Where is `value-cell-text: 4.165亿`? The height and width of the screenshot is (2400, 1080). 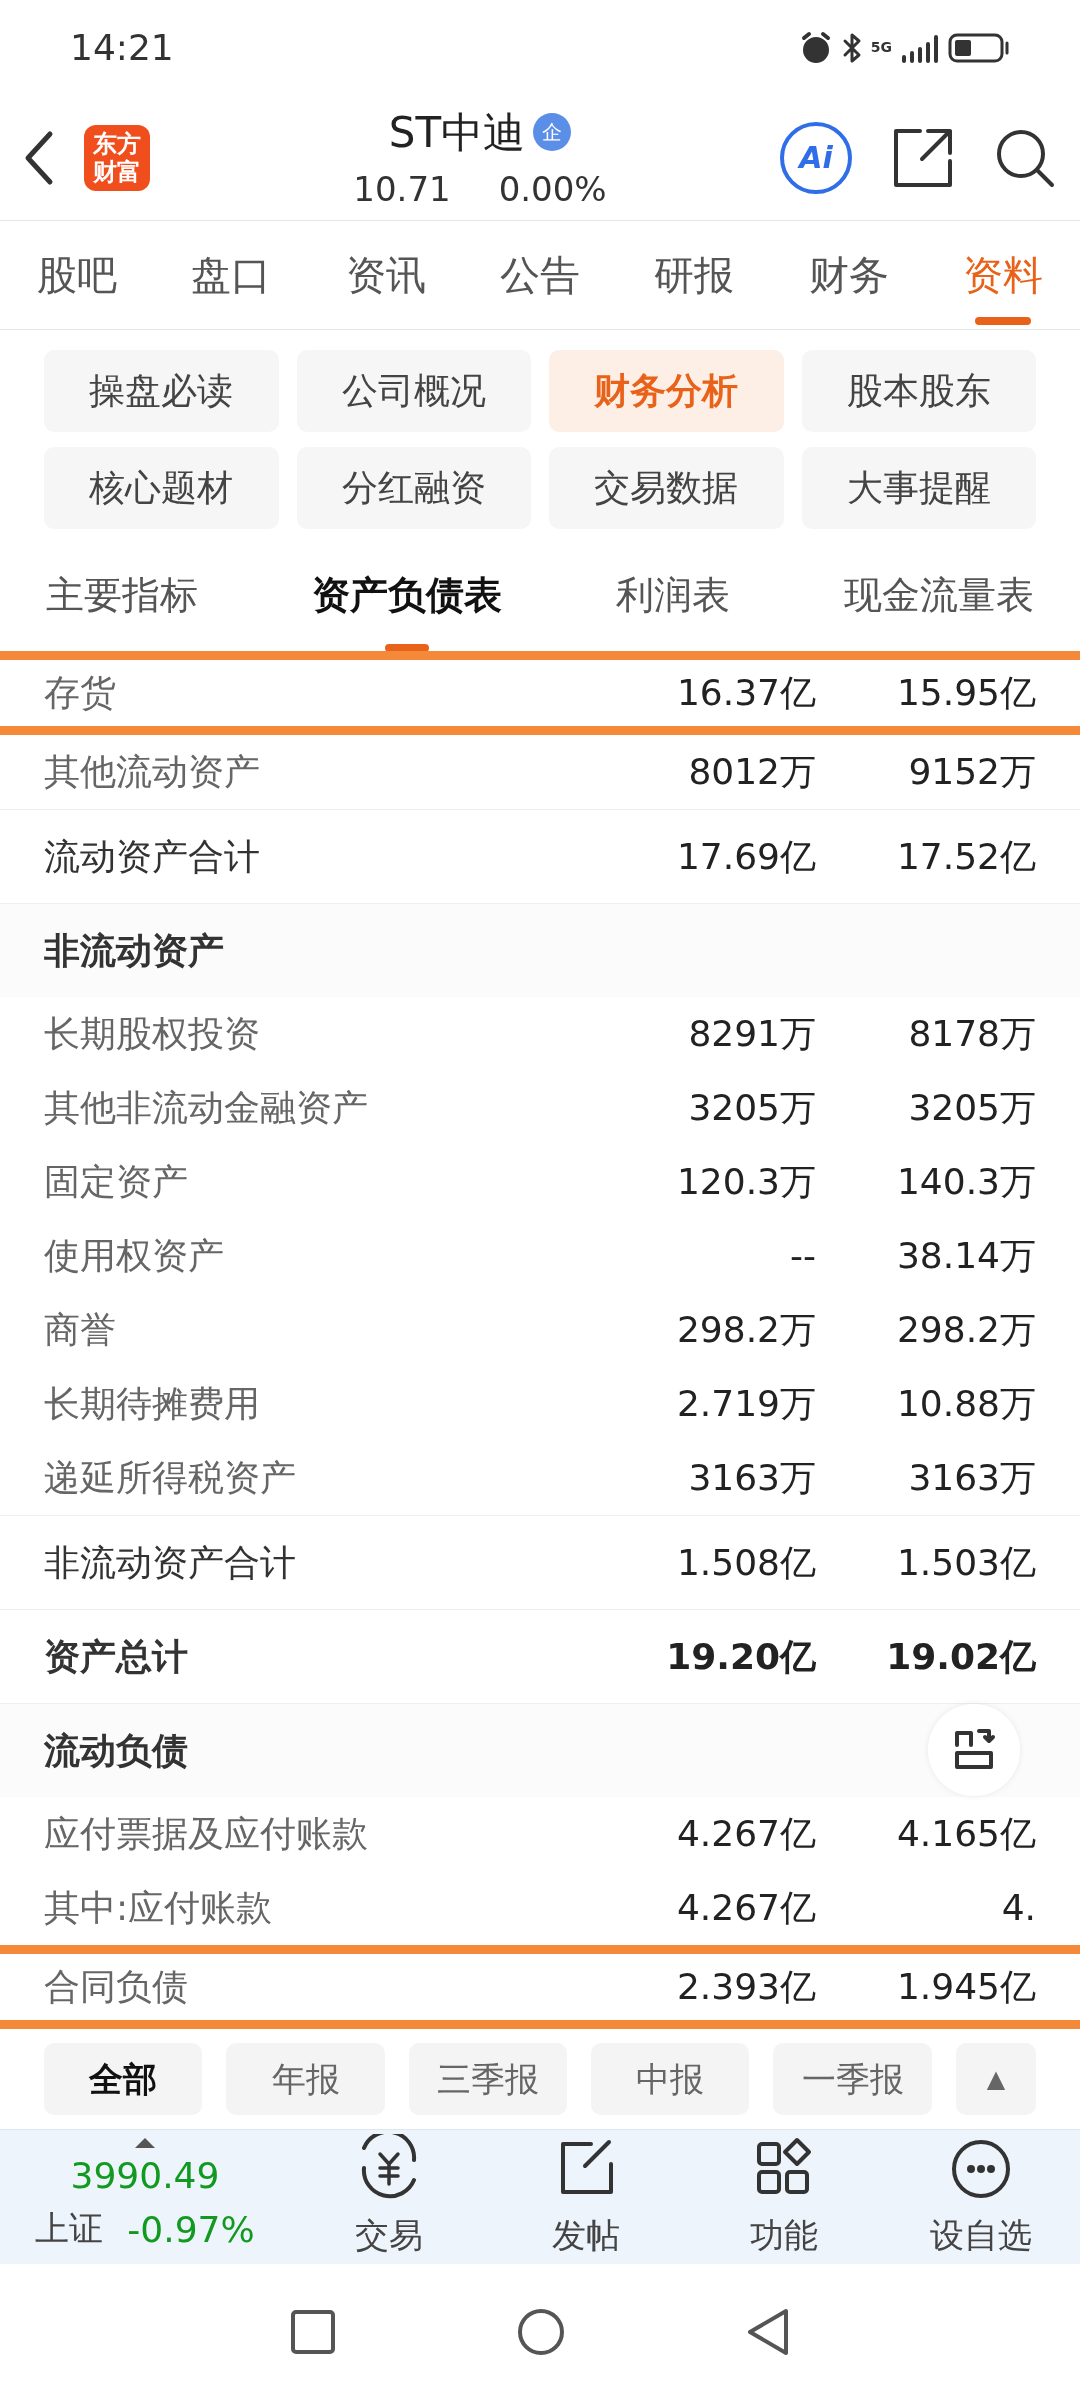
value-cell-text: 4.165亿 is located at coordinates (966, 1834).